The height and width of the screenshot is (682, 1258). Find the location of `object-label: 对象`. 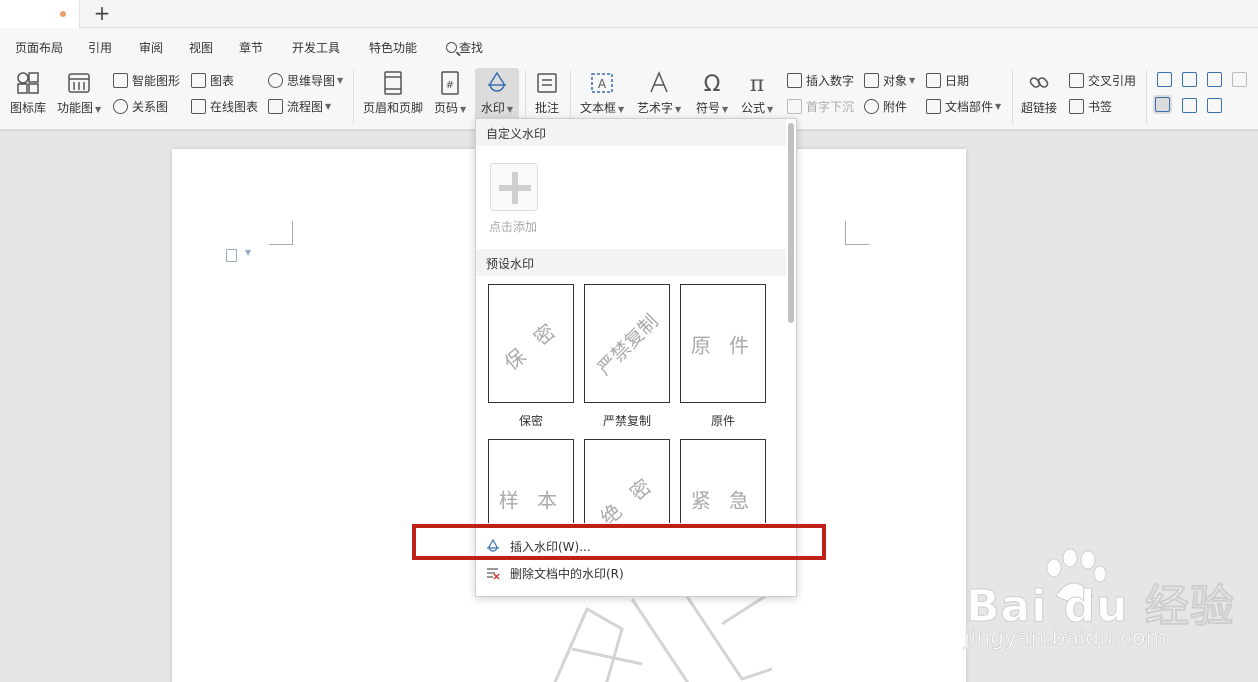

object-label: 对象 is located at coordinates (895, 81).